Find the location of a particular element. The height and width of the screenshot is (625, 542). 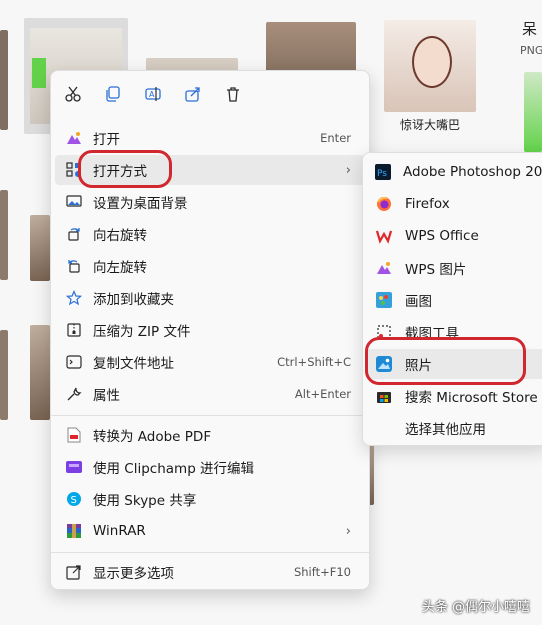

submenu-item-label: Firefox is located at coordinates (427, 204).